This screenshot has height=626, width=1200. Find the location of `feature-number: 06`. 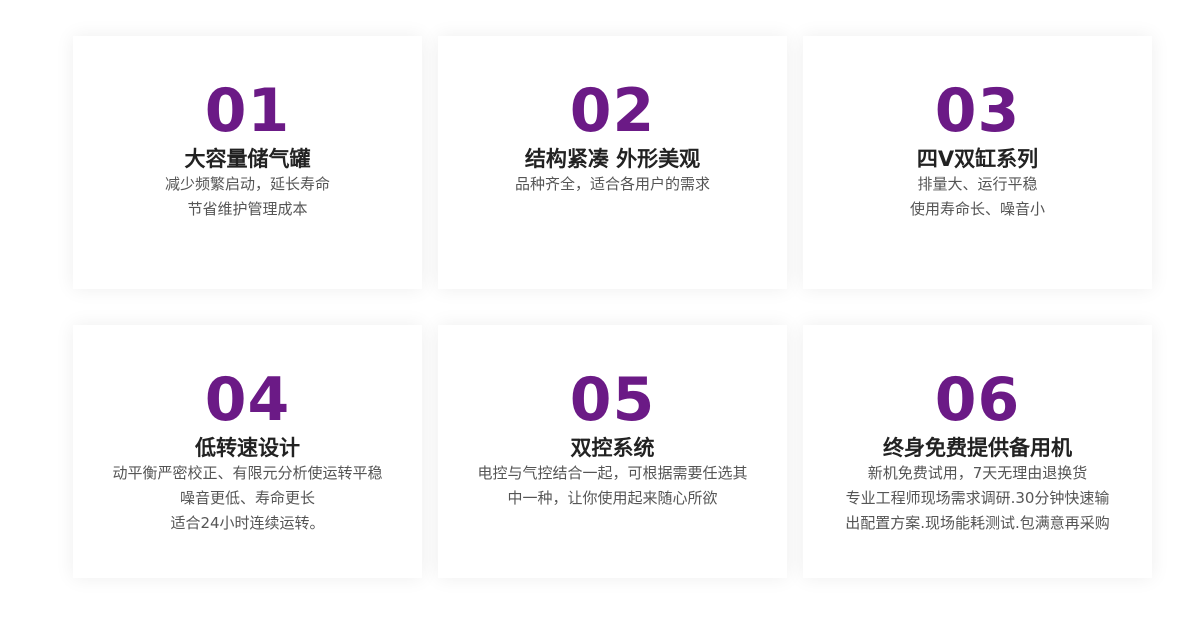

feature-number: 06 is located at coordinates (977, 400).